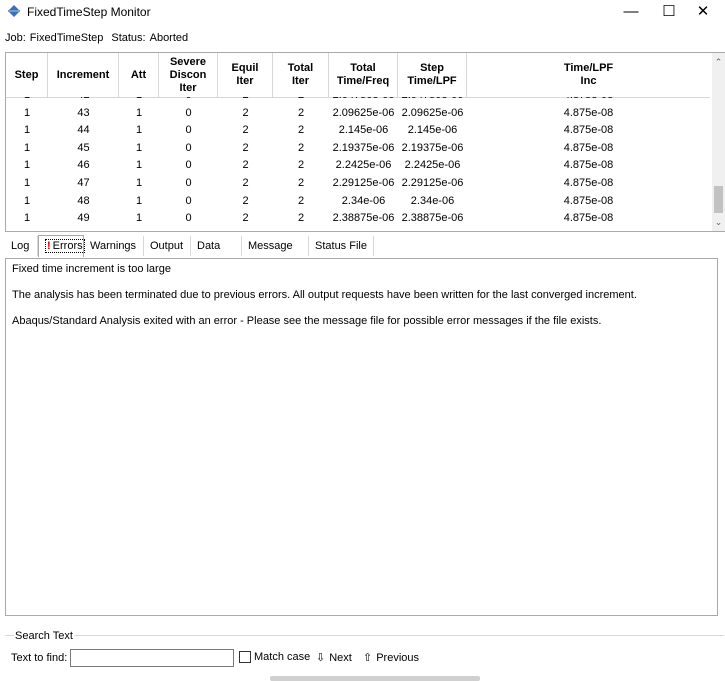 The image size is (725, 681). I want to click on tab-label: Warnings, so click(113, 246).